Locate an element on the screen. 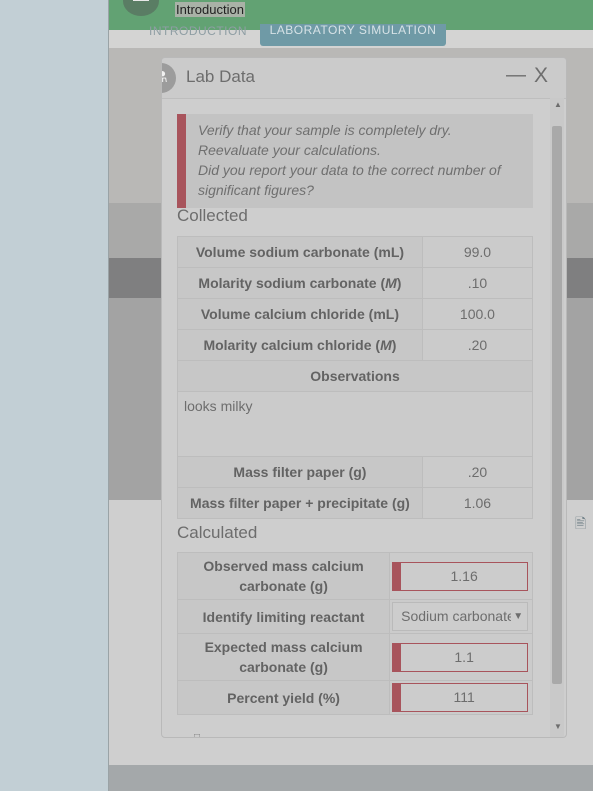 The width and height of the screenshot is (593, 791). table-row: Volume sodium carbonate (mL) 99.0 is located at coordinates (355, 252).